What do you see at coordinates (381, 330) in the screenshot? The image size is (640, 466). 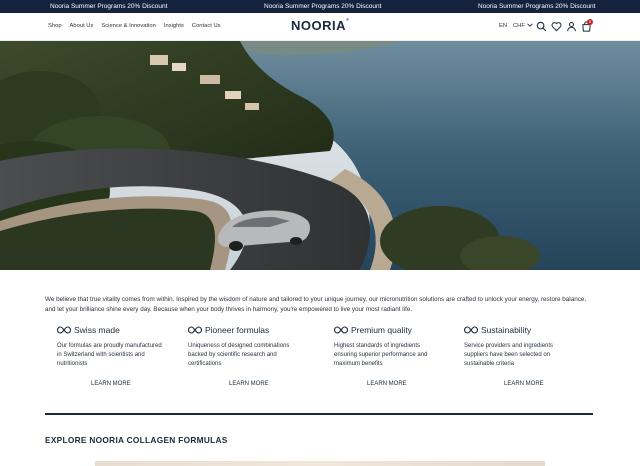 I see `feature-title: Premium quality` at bounding box center [381, 330].